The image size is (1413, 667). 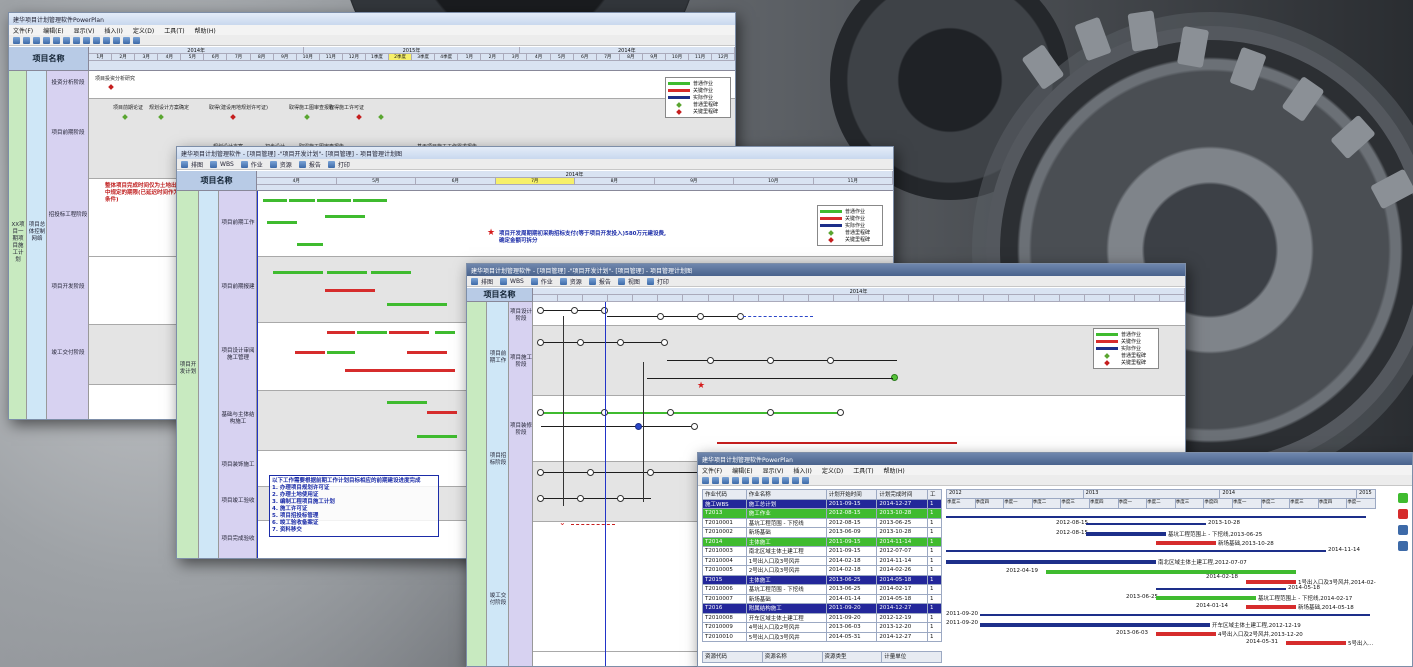 What do you see at coordinates (1403, 498) in the screenshot?
I see `add-icon` at bounding box center [1403, 498].